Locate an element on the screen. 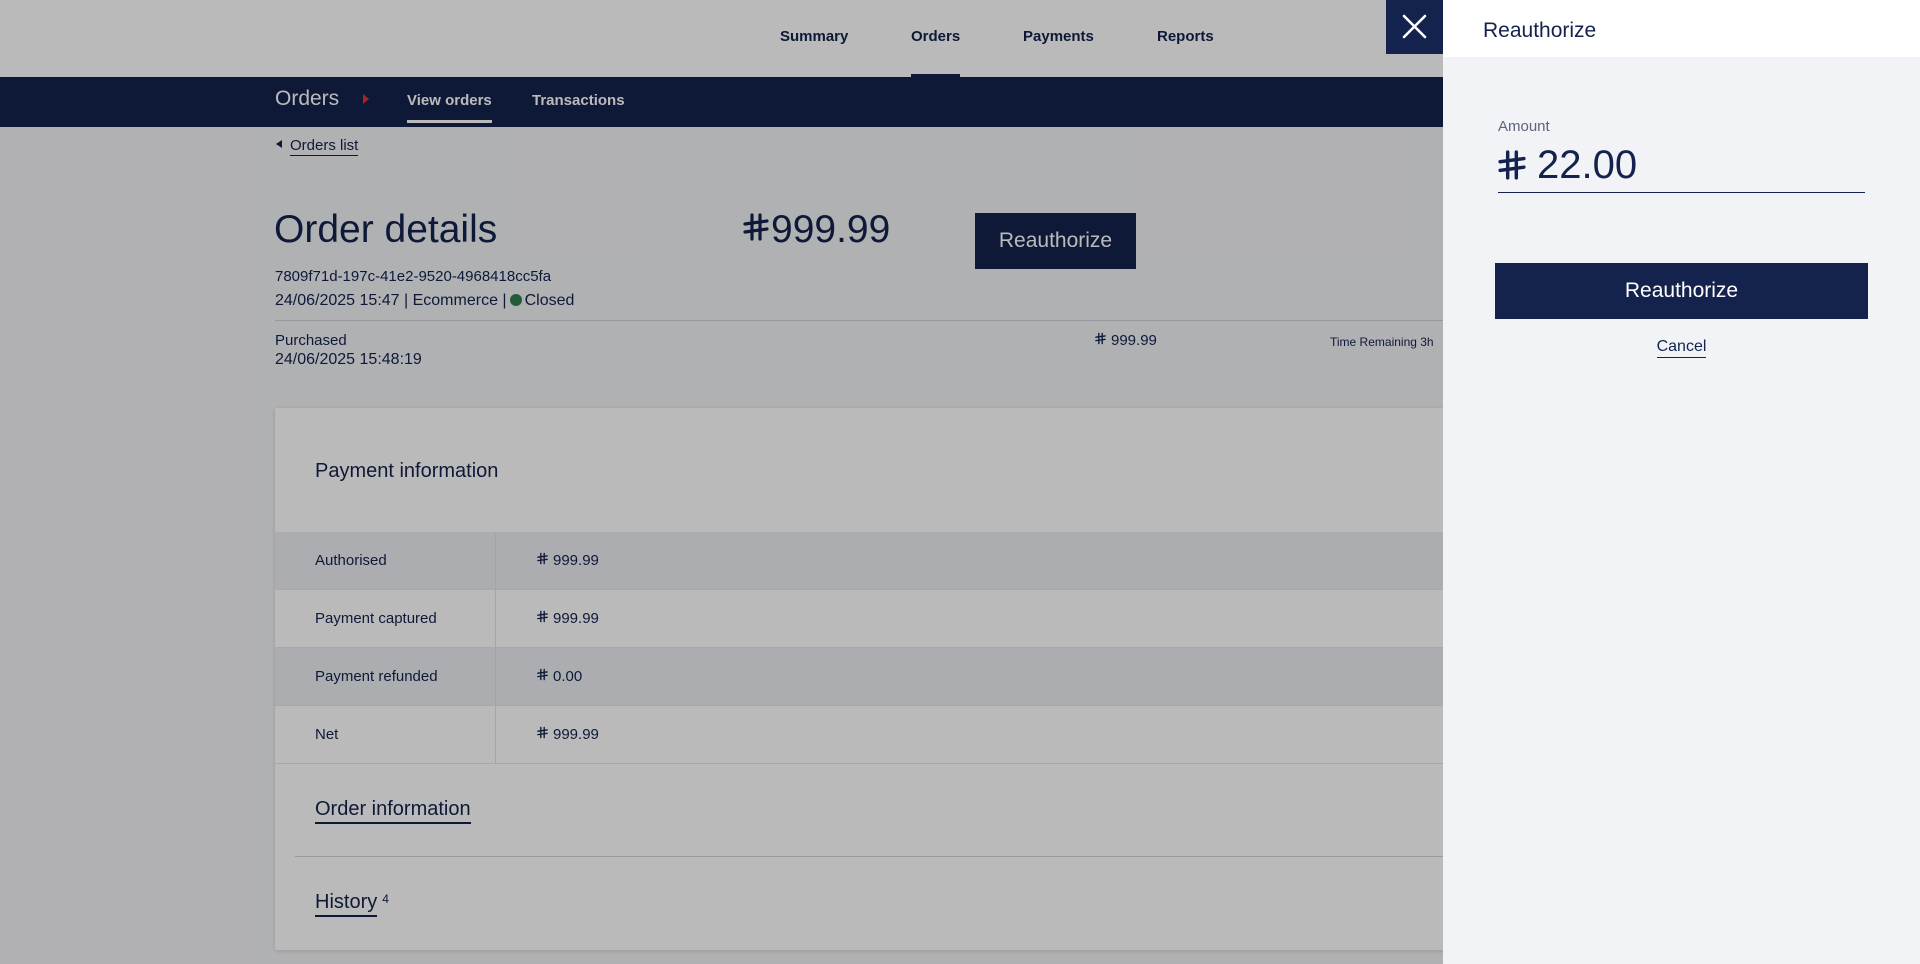 The width and height of the screenshot is (1920, 964). cancel-link: Cancel is located at coordinates (1681, 348).